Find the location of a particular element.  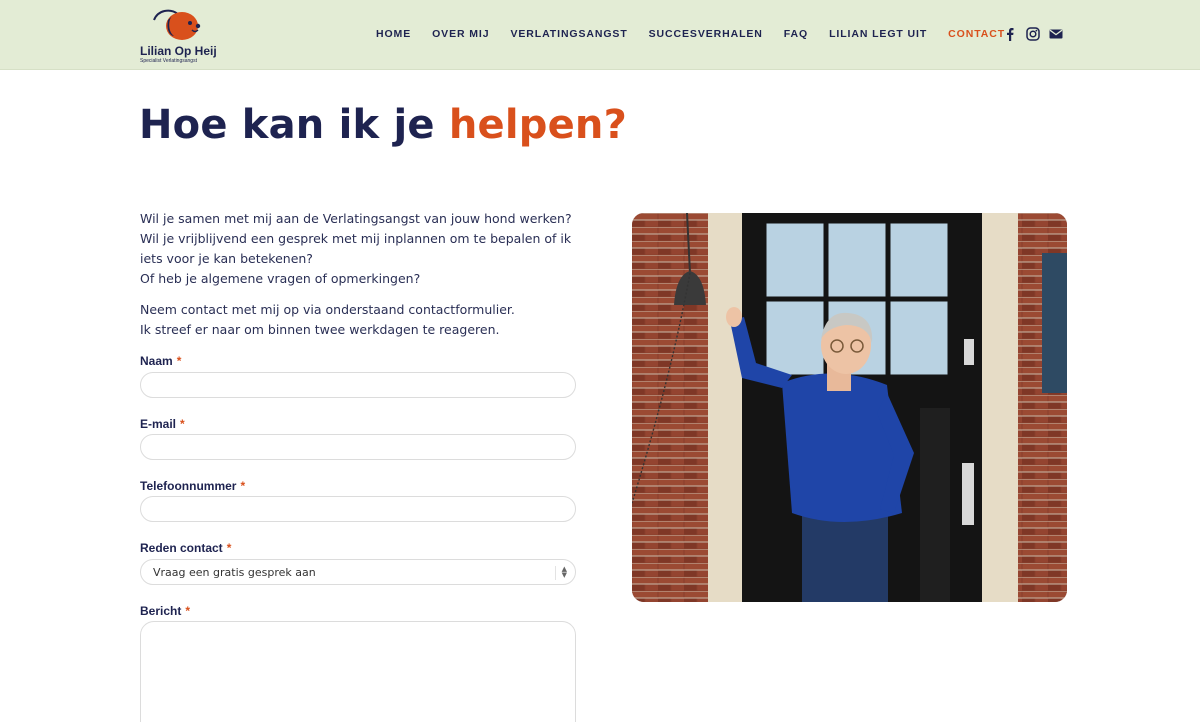

message-textarea is located at coordinates (358, 671).